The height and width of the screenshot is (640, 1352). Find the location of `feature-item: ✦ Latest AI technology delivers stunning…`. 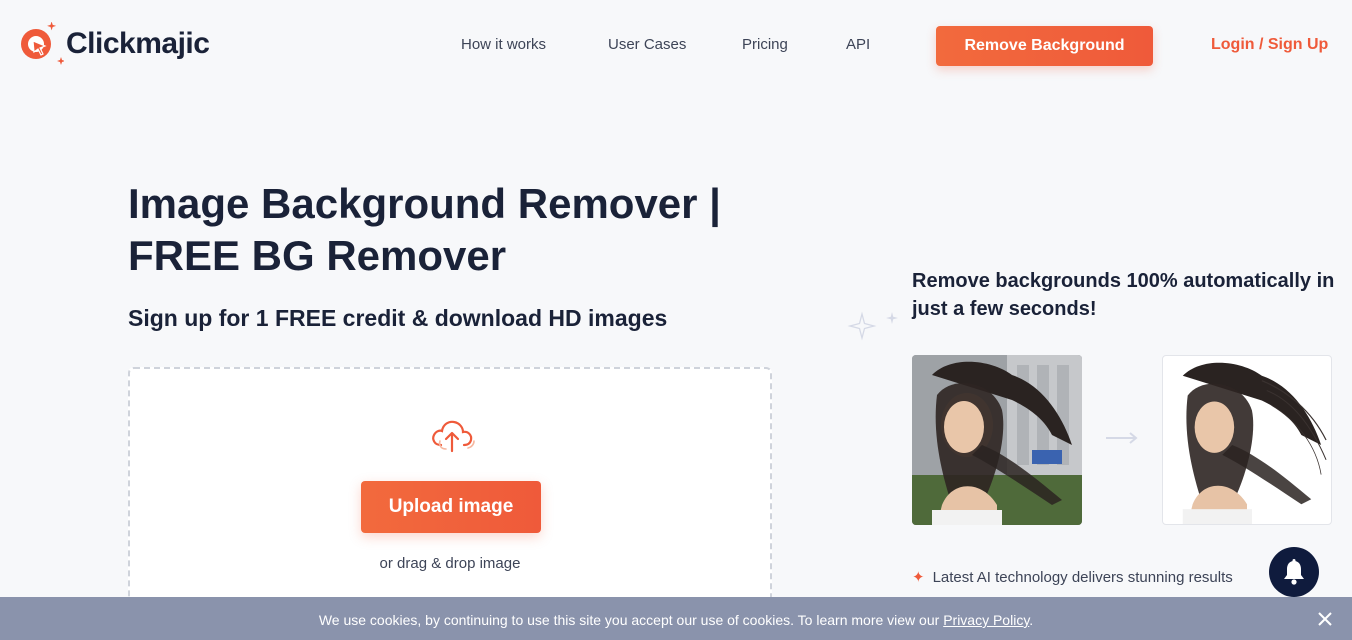

feature-item: ✦ Latest AI technology delivers stunning… is located at coordinates (1072, 577).